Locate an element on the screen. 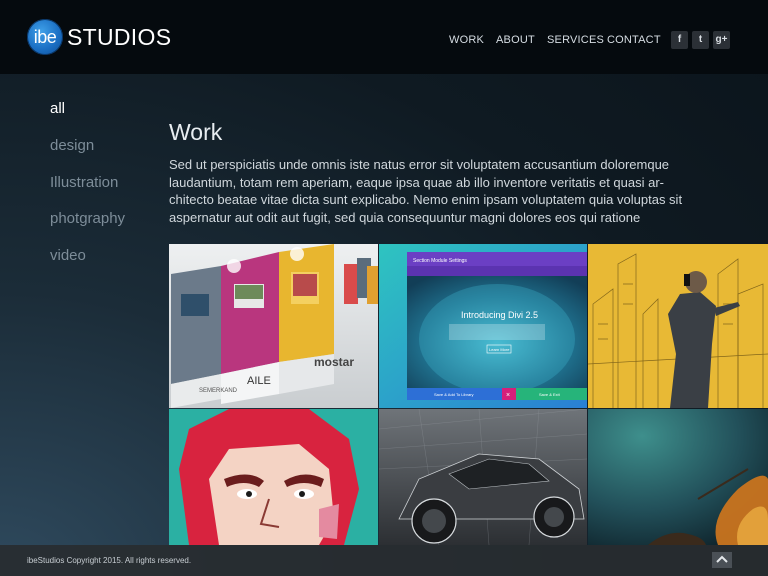 This screenshot has width=768, height=576. twitter-icon: t is located at coordinates (700, 40).